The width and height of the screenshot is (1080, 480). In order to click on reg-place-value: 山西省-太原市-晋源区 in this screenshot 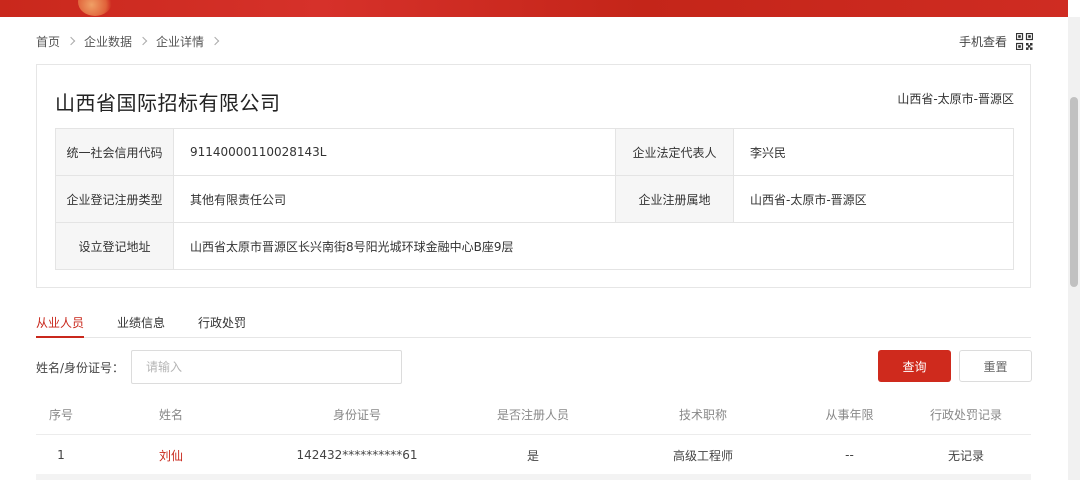, I will do `click(873, 199)`.